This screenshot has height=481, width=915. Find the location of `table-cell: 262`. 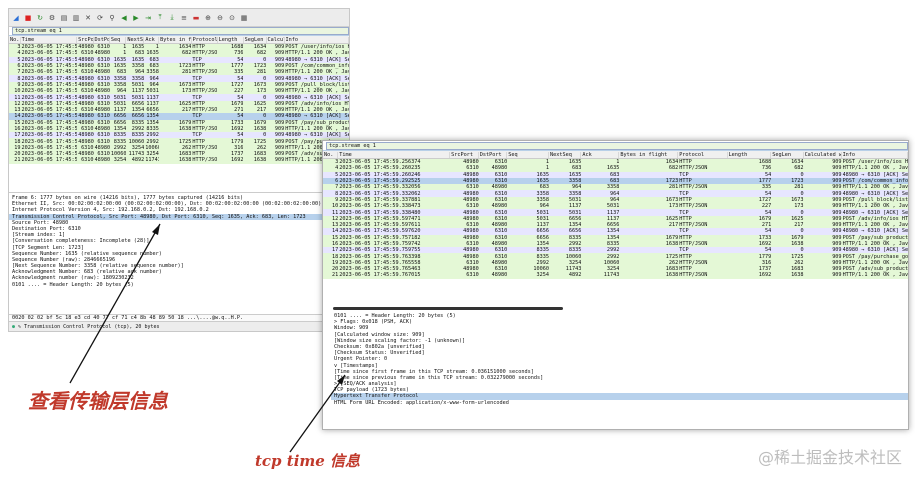

table-cell: 262 is located at coordinates (187, 147).